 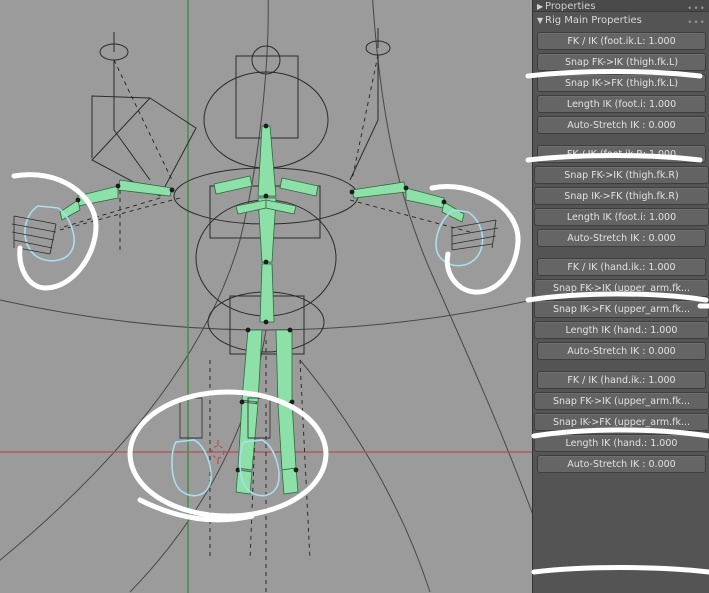 What do you see at coordinates (621, 41) in the screenshot?
I see `fk-ik-foot-ik-l-button: FK / IK (foot.ik.L: 1.000` at bounding box center [621, 41].